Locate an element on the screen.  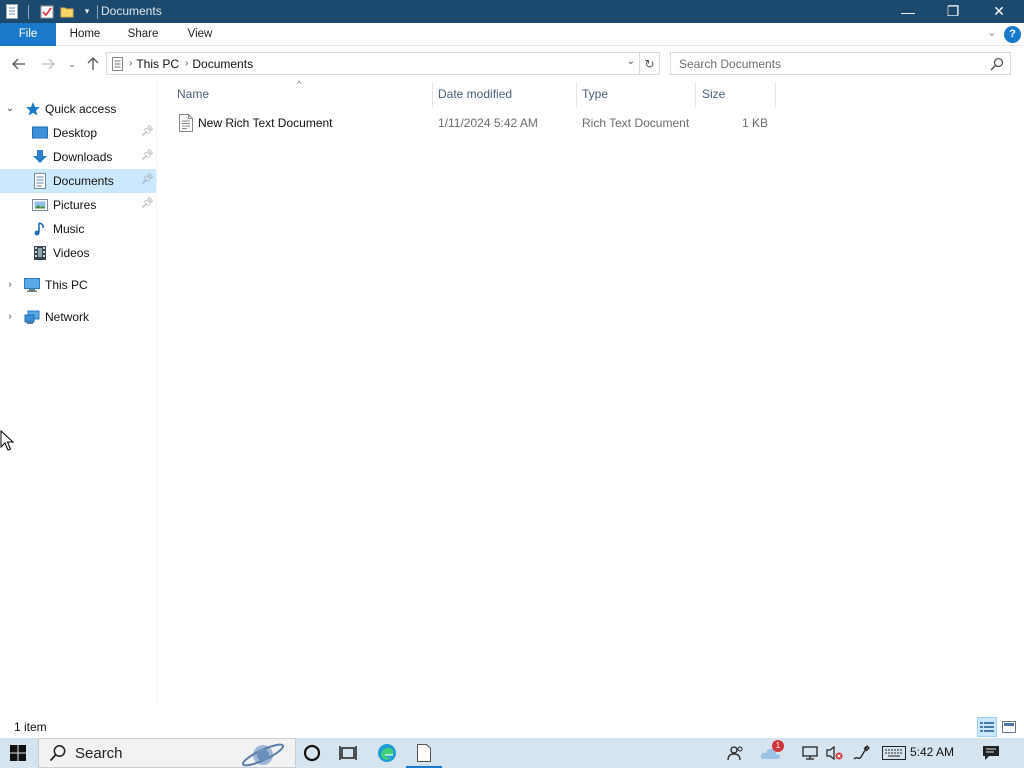
details-view-icon is located at coordinates (987, 727).